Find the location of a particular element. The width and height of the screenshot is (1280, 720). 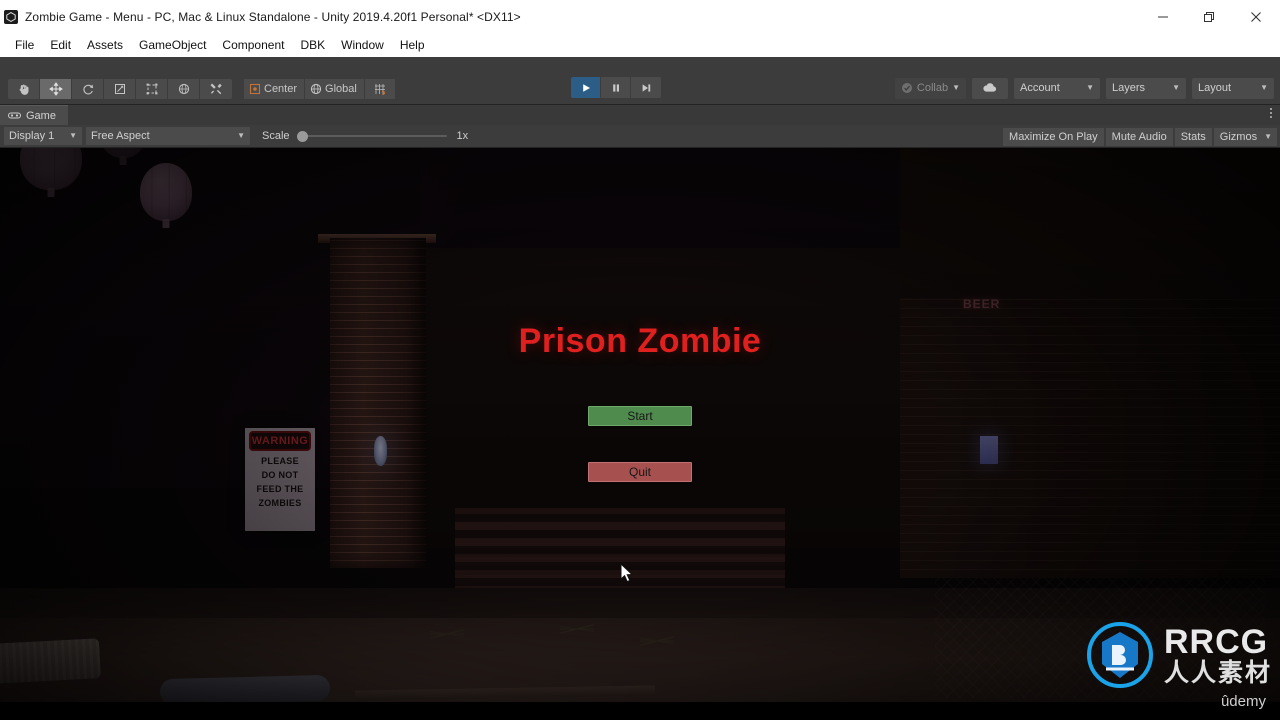

rrcg-logo-icon is located at coordinates (1119, 655).